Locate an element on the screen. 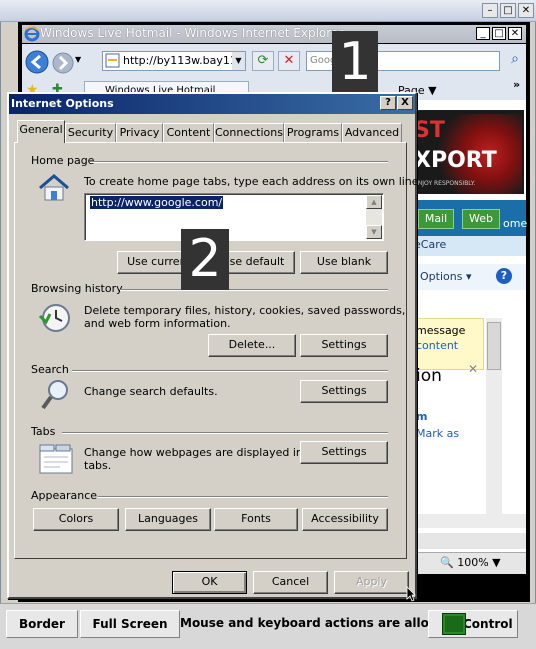  page-heading: ion is located at coordinates (429, 376).